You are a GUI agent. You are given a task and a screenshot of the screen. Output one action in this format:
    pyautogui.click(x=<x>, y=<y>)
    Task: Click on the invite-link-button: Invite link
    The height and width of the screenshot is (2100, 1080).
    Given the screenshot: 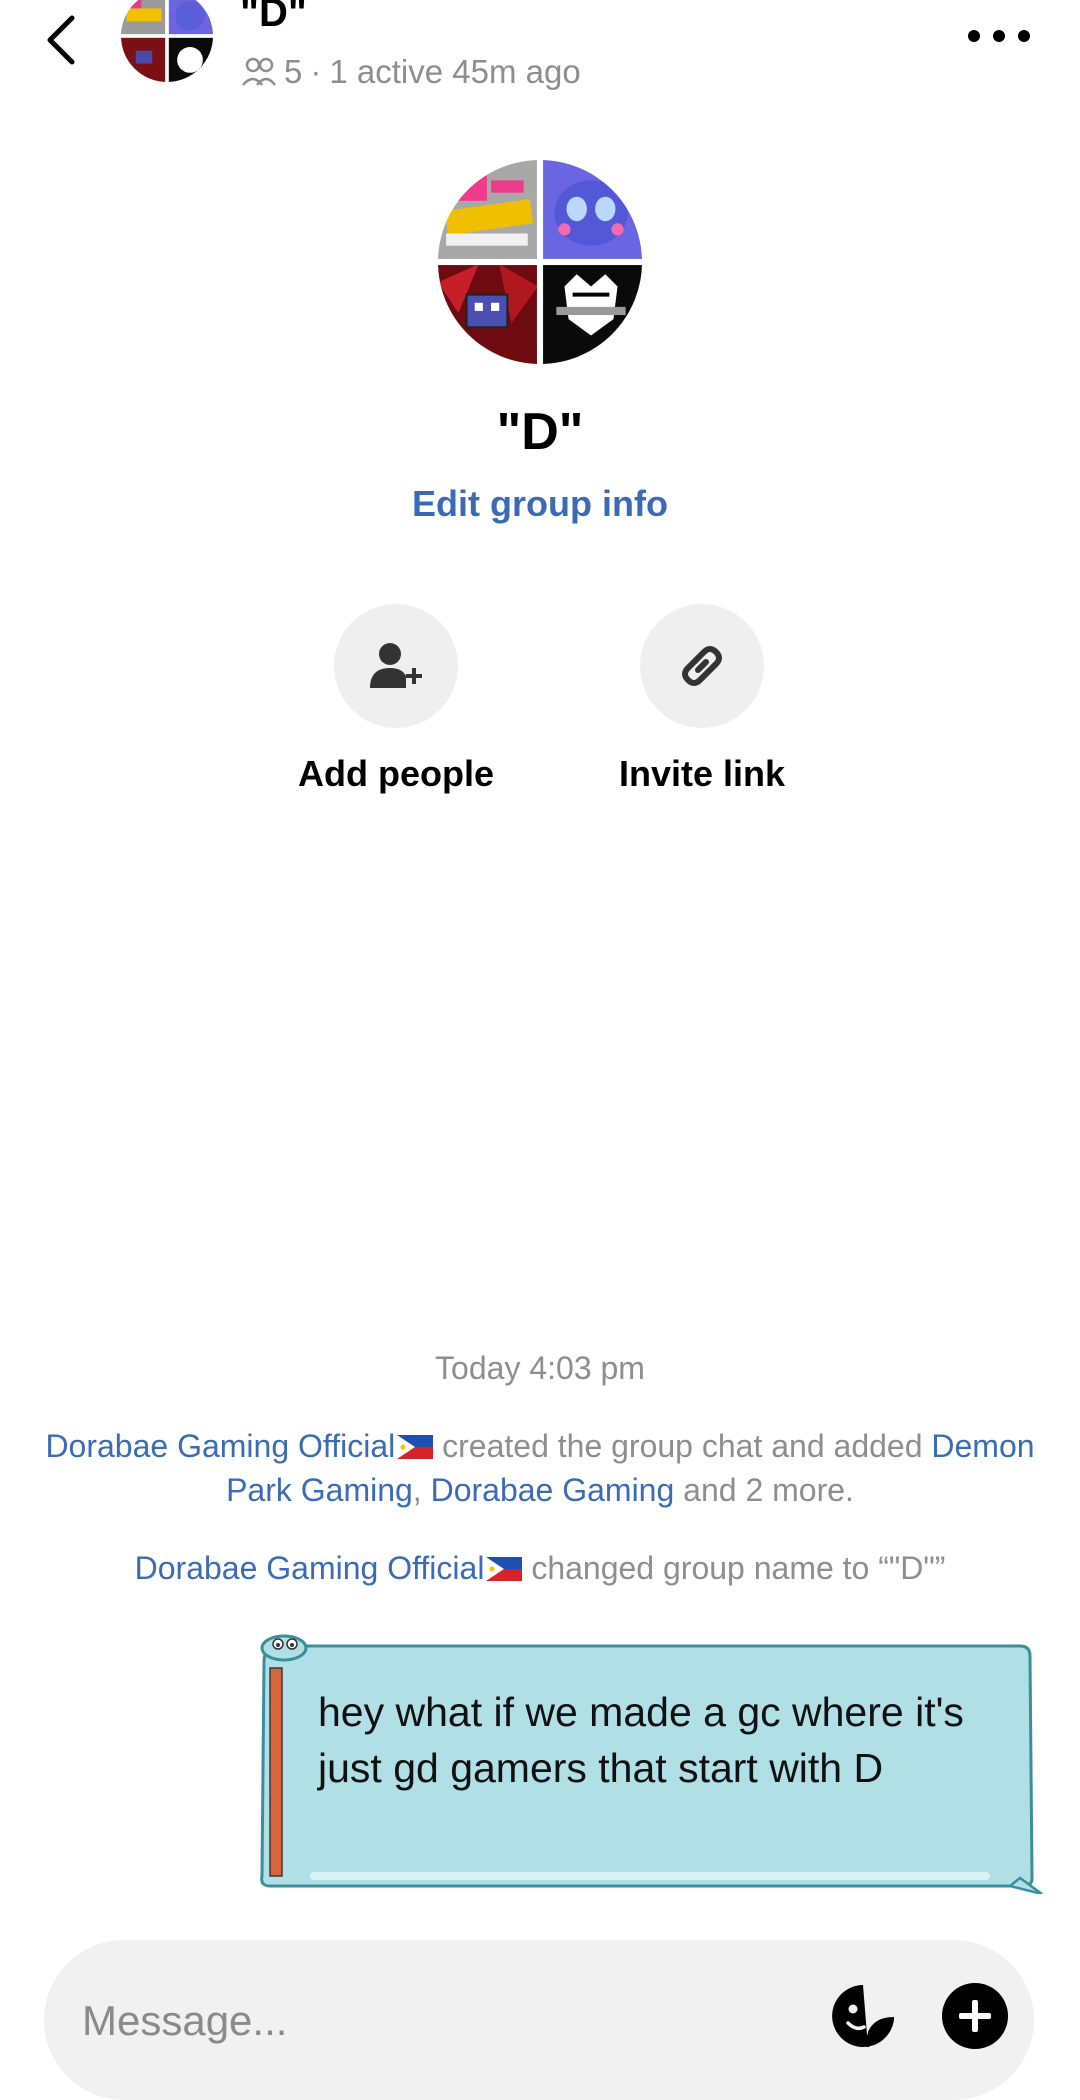 What is the action you would take?
    pyautogui.click(x=702, y=700)
    